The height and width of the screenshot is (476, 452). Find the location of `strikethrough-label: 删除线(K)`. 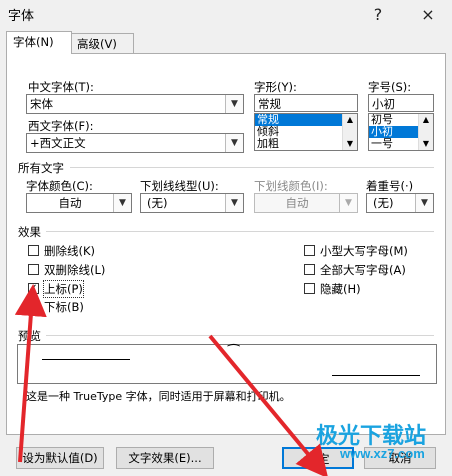

strikethrough-label: 删除线(K) is located at coordinates (70, 251).